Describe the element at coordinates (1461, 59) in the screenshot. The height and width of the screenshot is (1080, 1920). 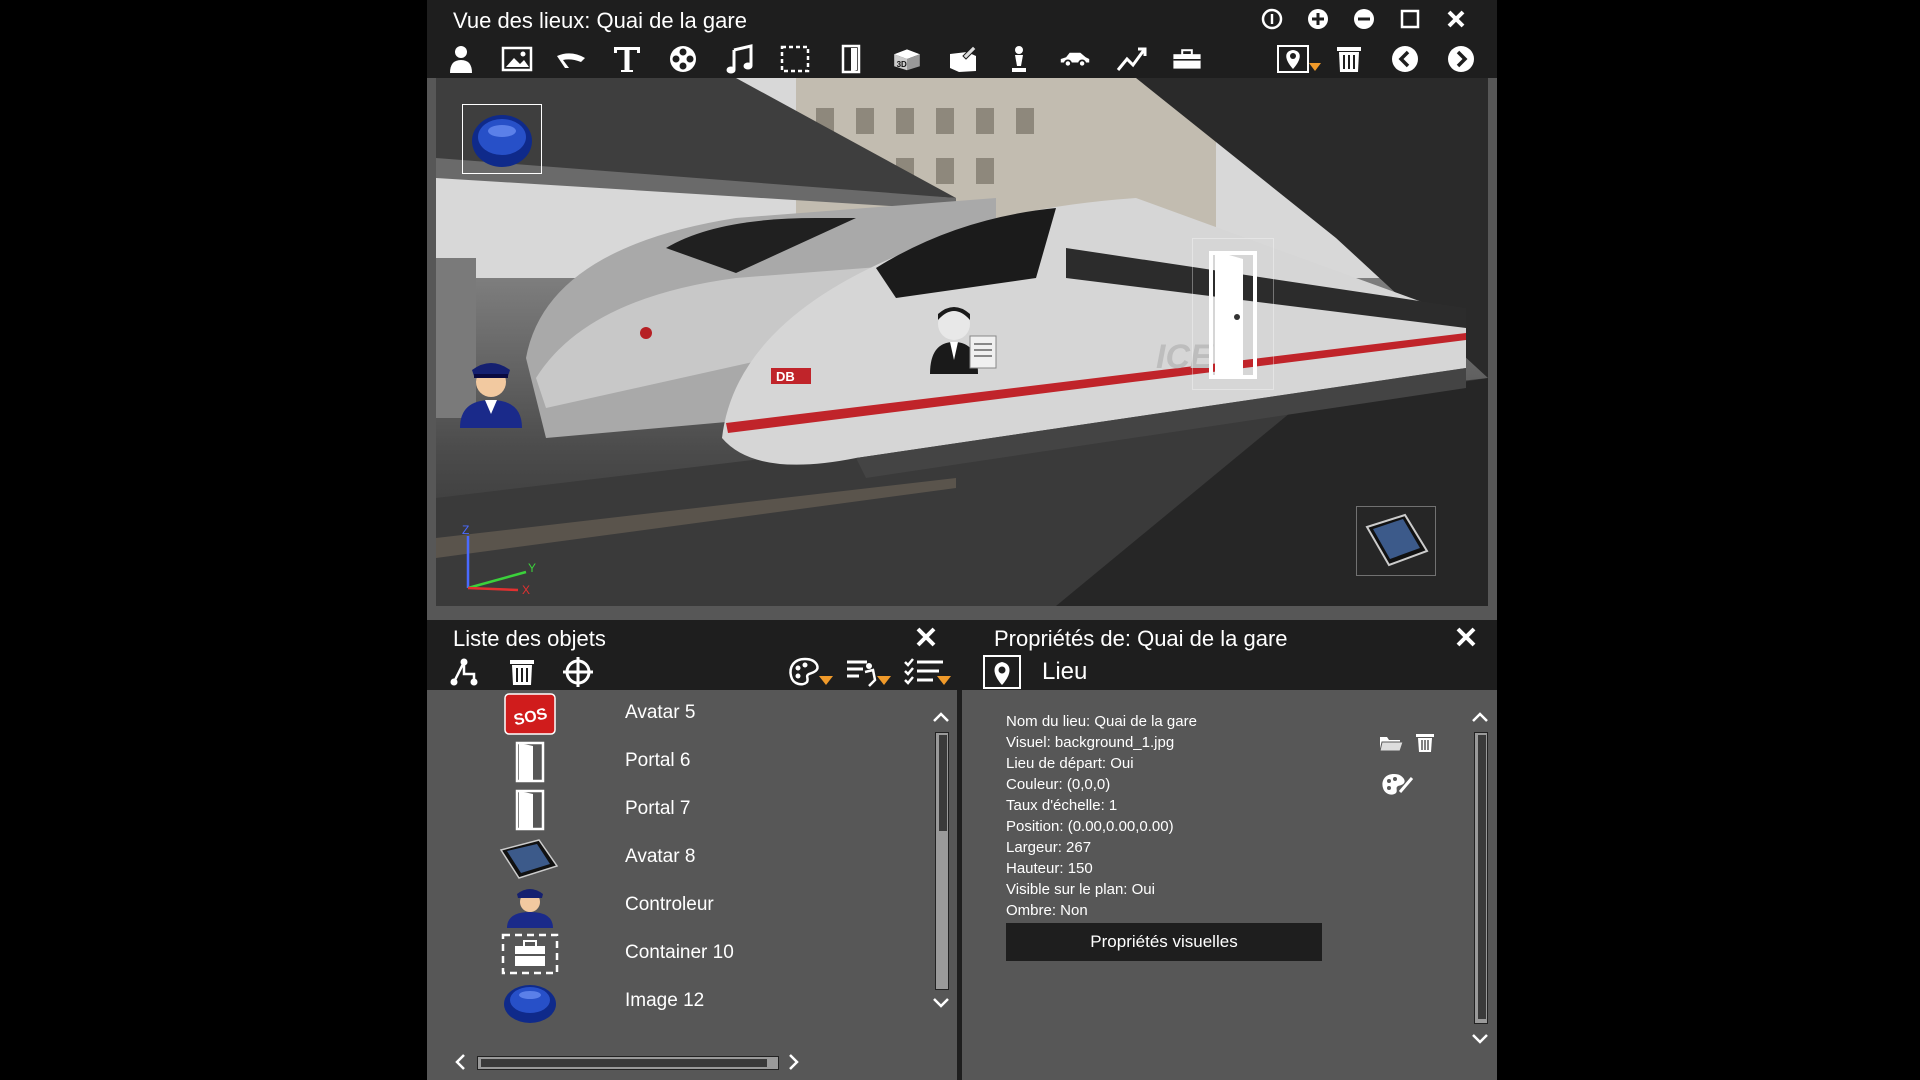
I see `next-icon` at that location.